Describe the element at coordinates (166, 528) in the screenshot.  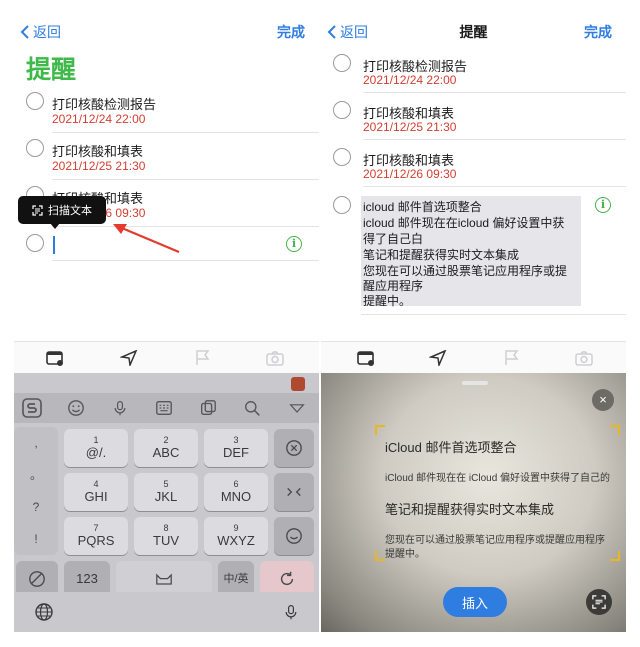
I see `key-num: 8` at that location.